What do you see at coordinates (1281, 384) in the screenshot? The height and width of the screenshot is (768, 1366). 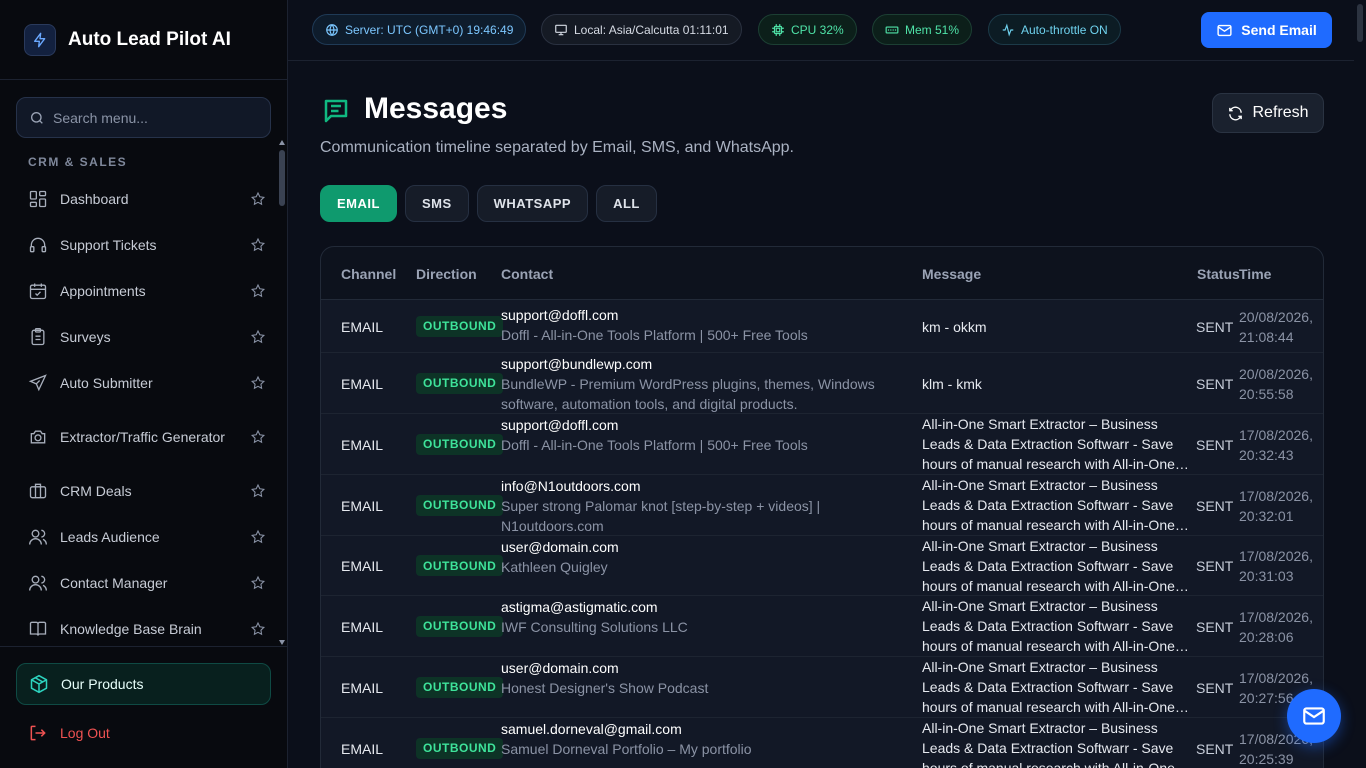 I see `time-cell: 20/08/2026, 20:55:58` at bounding box center [1281, 384].